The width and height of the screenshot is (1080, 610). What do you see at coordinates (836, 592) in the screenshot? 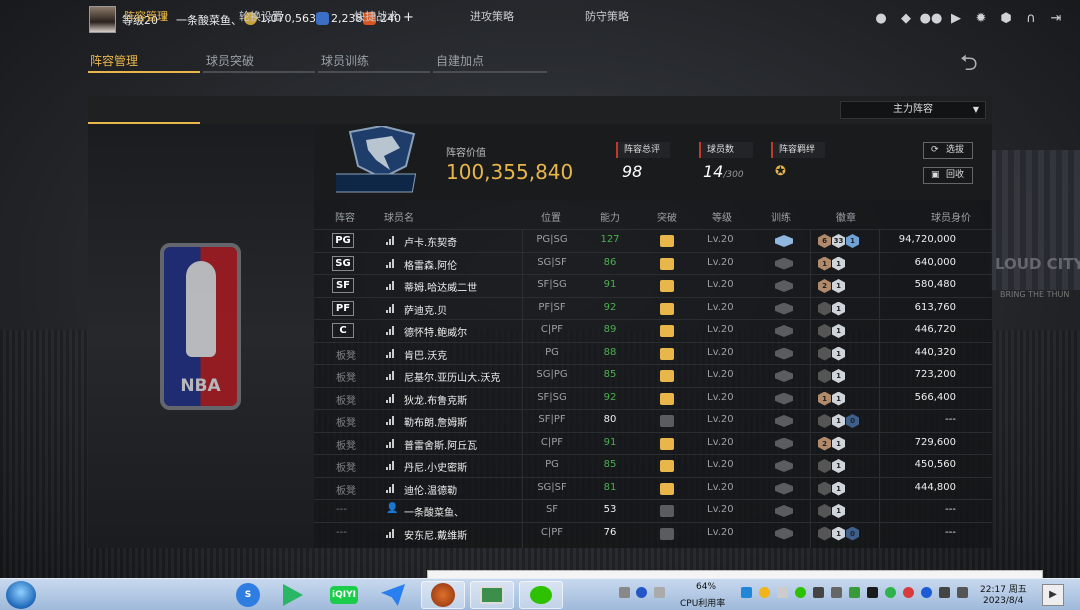
I see `tray-app-icon` at bounding box center [836, 592].